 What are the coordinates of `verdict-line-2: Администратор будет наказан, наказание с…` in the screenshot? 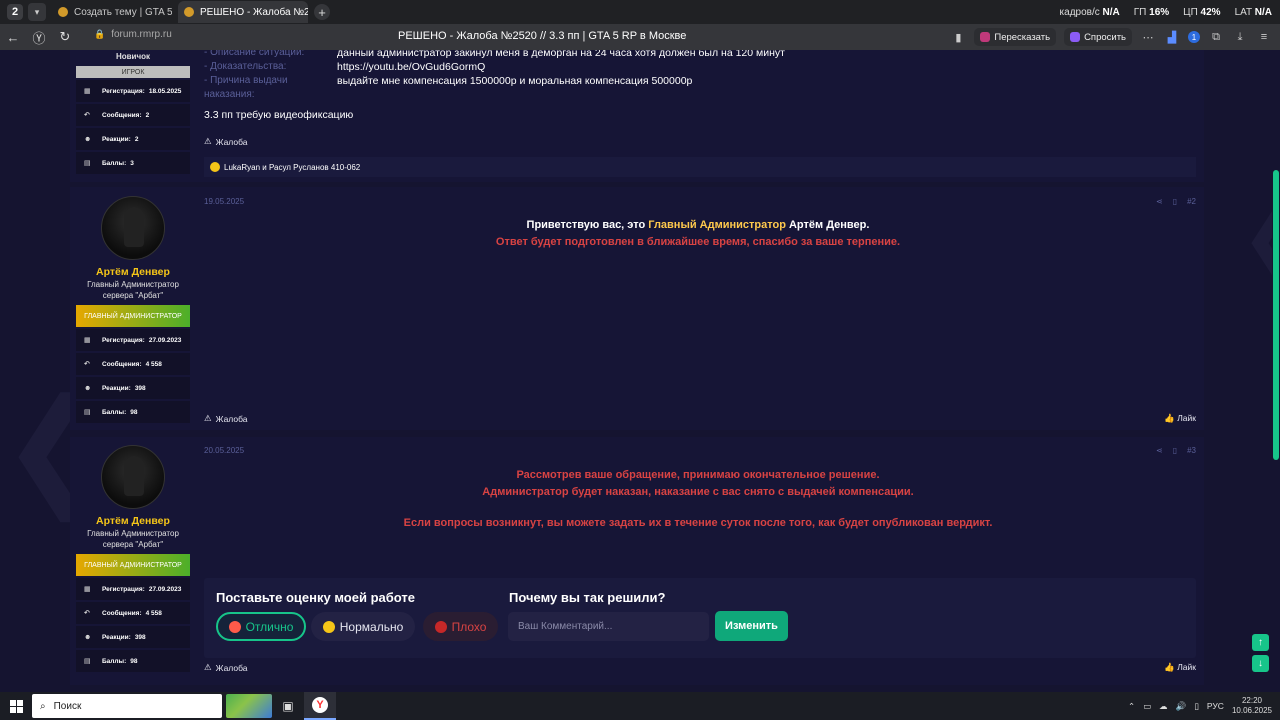 It's located at (698, 492).